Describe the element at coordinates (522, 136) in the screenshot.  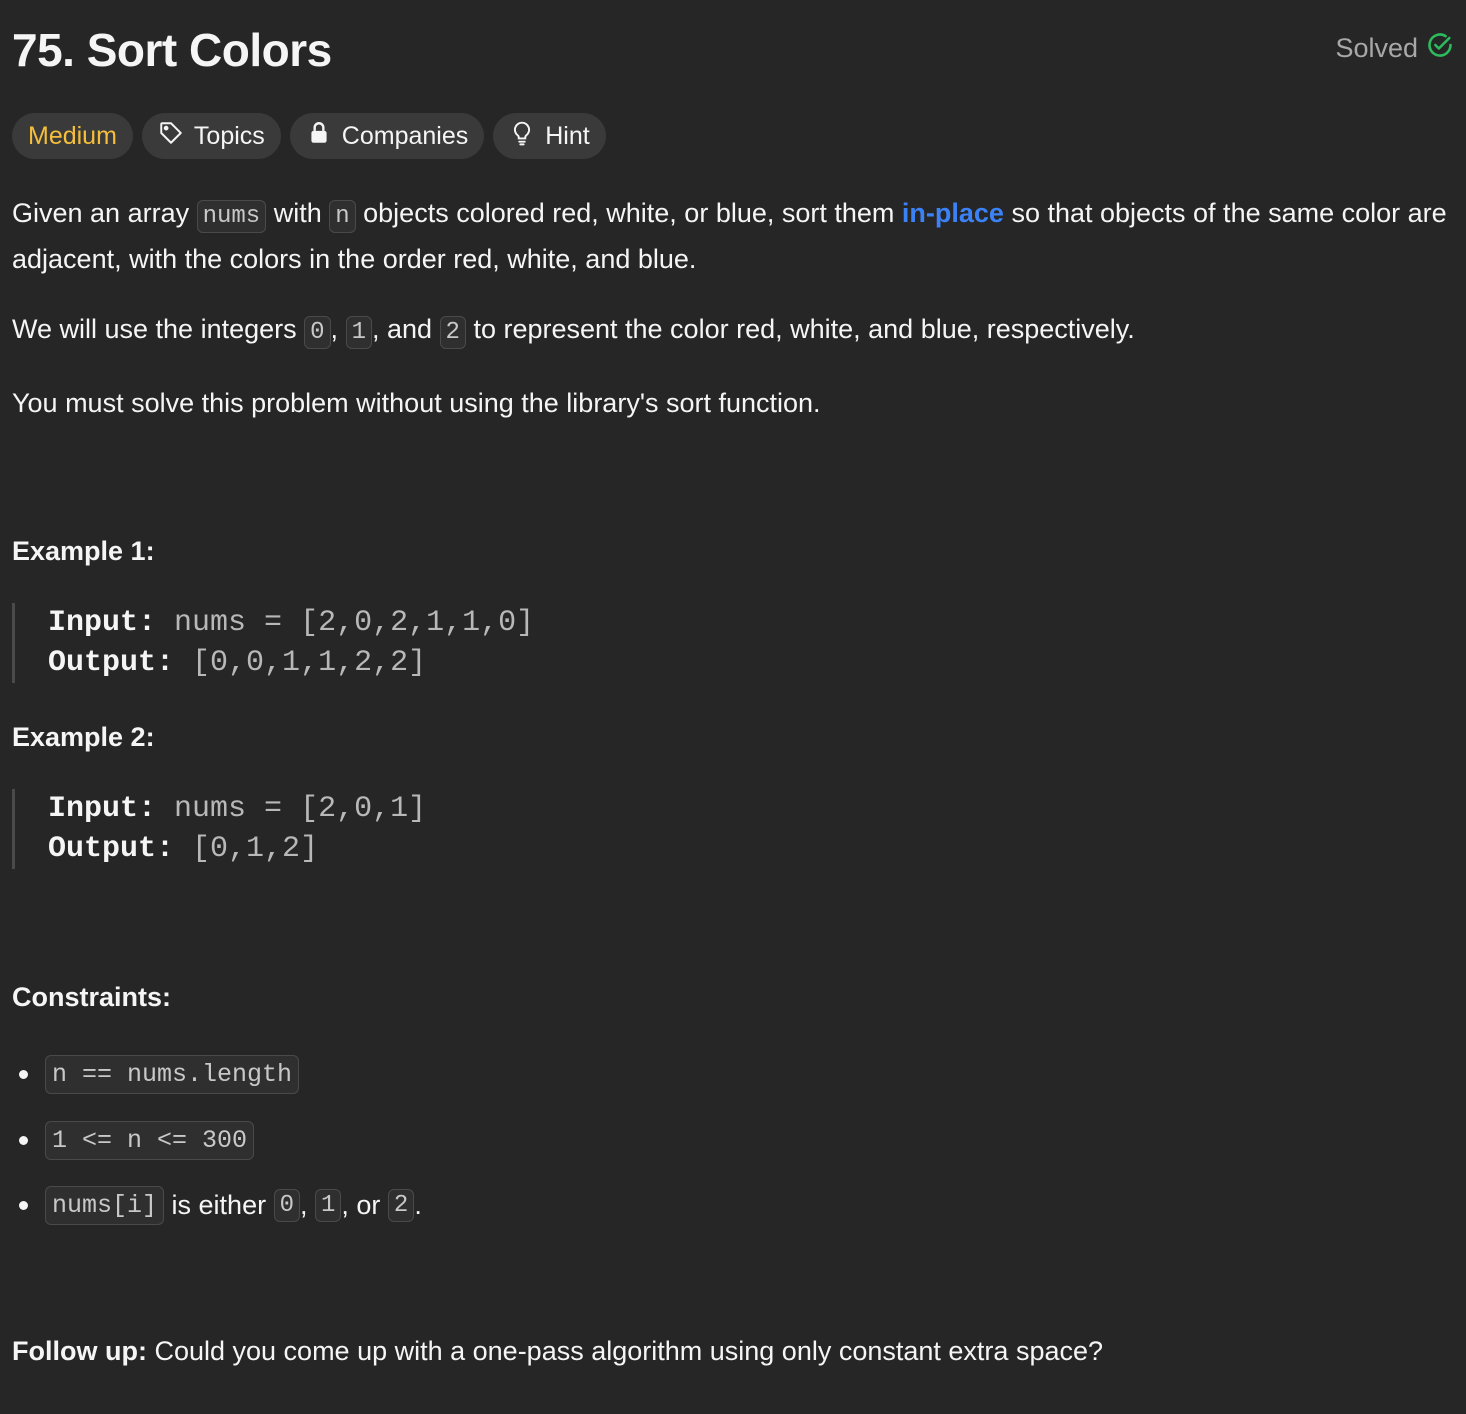
I see `lightbulb-icon` at that location.